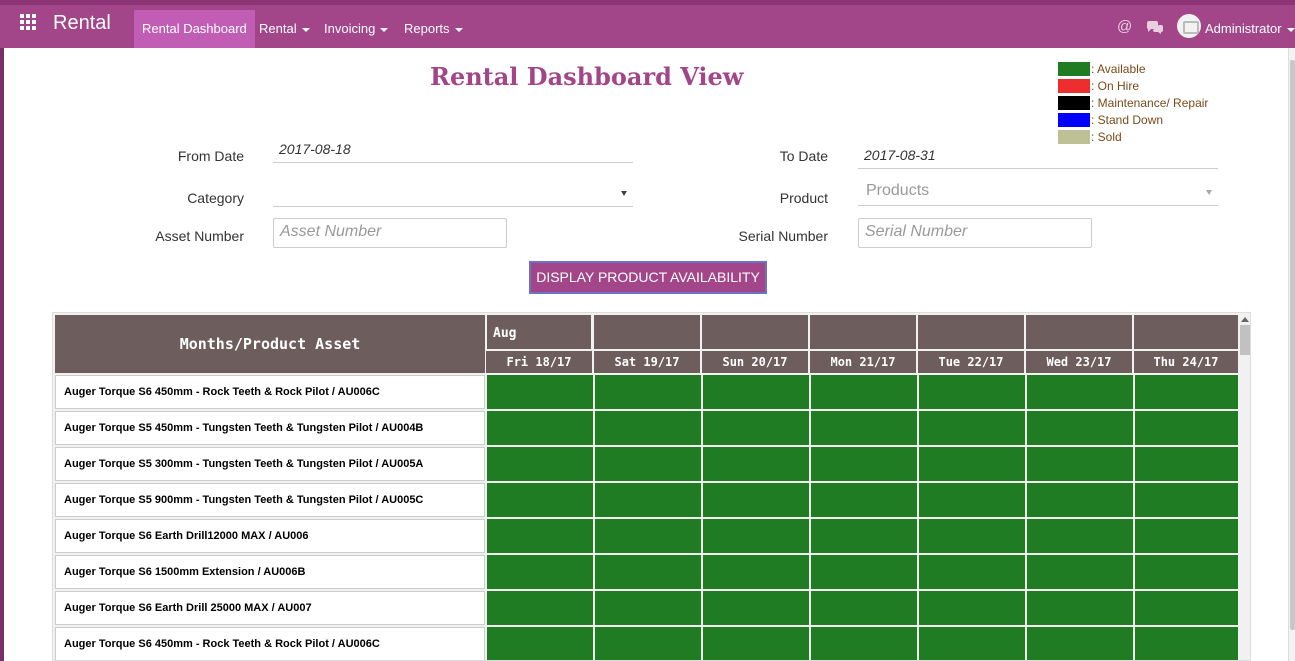  What do you see at coordinates (82, 23) in the screenshot?
I see `app-brand: Rental` at bounding box center [82, 23].